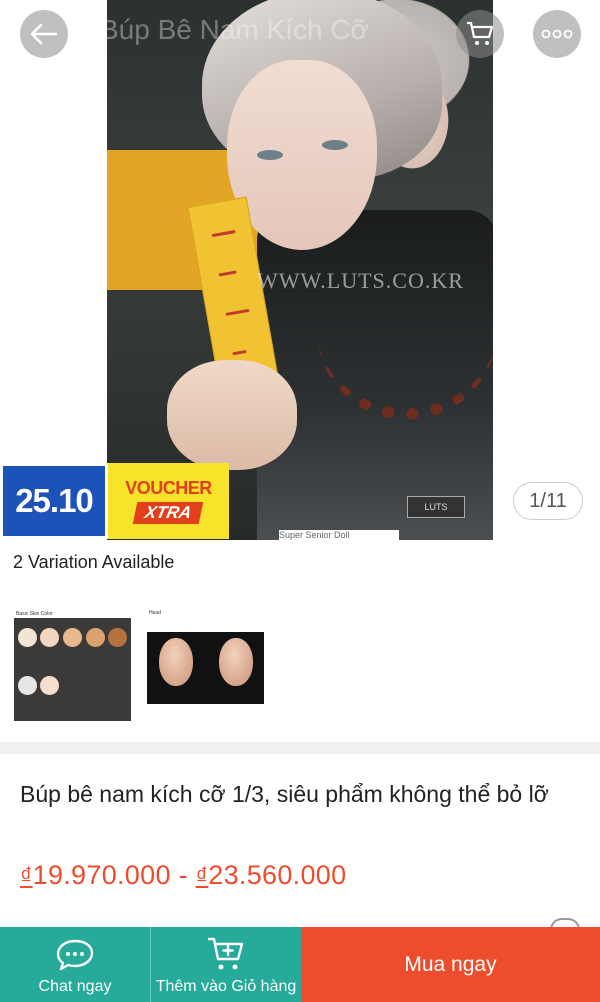 Image resolution: width=600 pixels, height=1002 pixels. I want to click on price-range: ₫19.970.000 - ₫23.560.000, so click(183, 875).